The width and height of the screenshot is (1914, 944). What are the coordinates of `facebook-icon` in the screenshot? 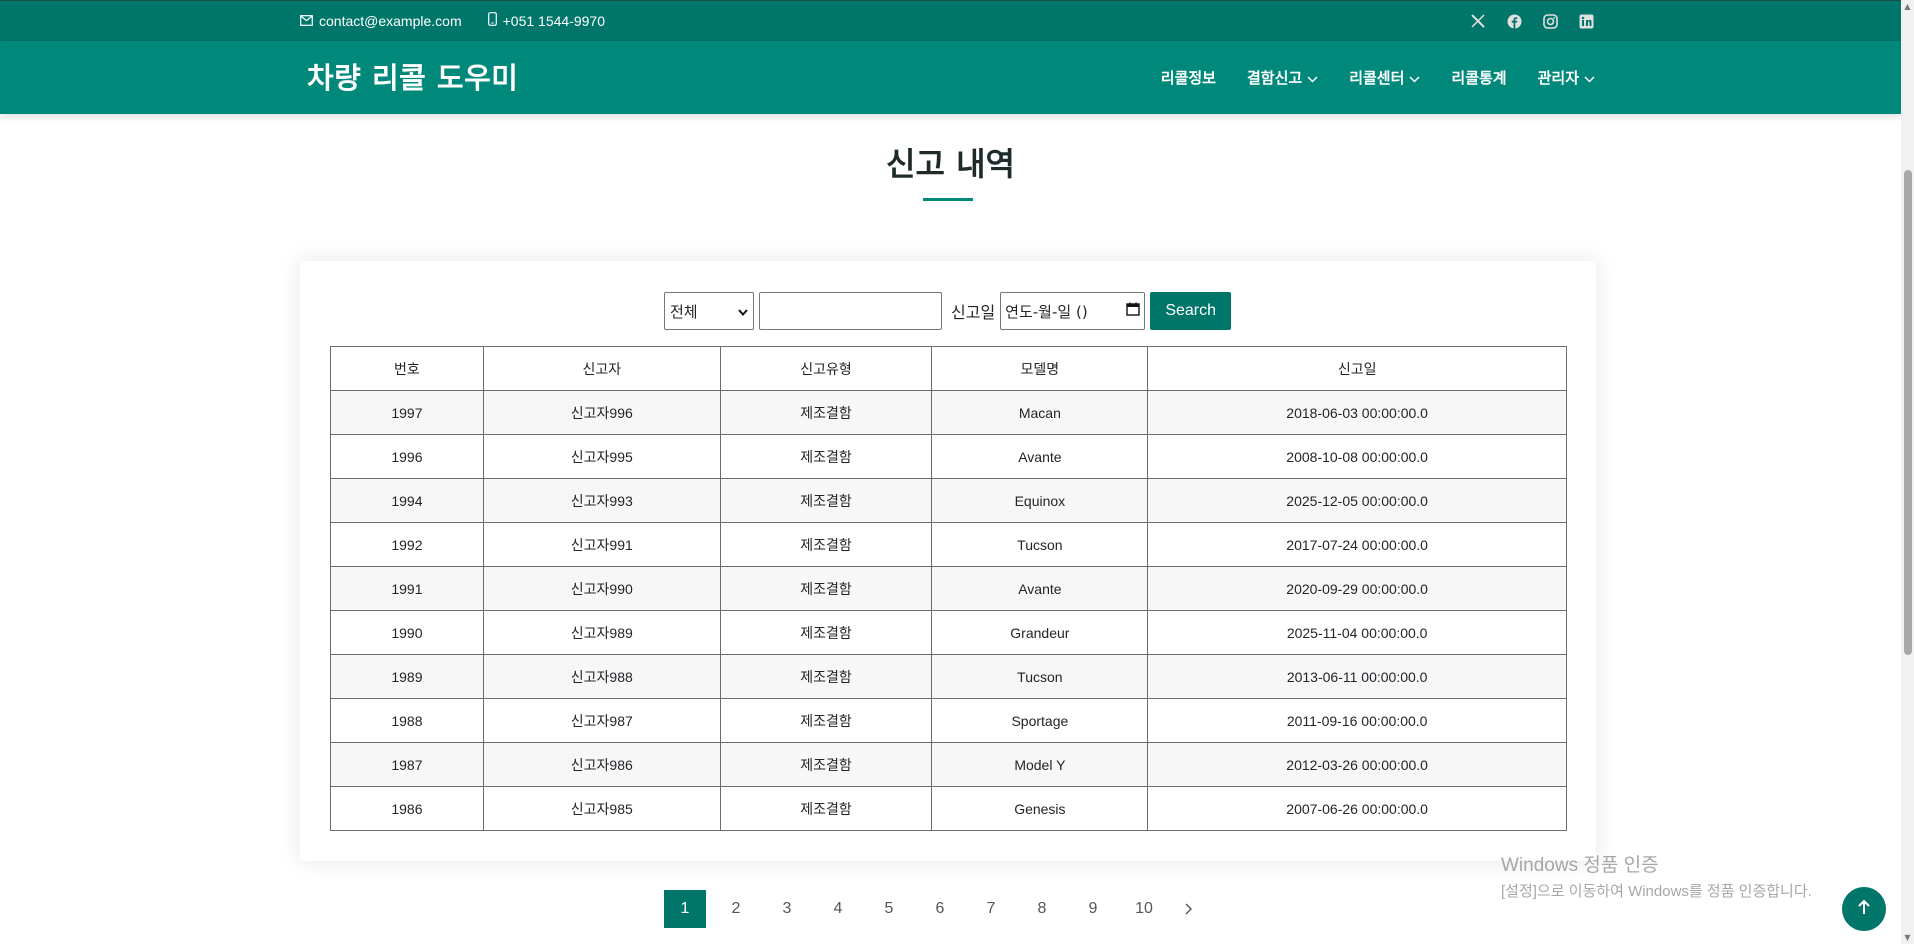 It's located at (1514, 21).